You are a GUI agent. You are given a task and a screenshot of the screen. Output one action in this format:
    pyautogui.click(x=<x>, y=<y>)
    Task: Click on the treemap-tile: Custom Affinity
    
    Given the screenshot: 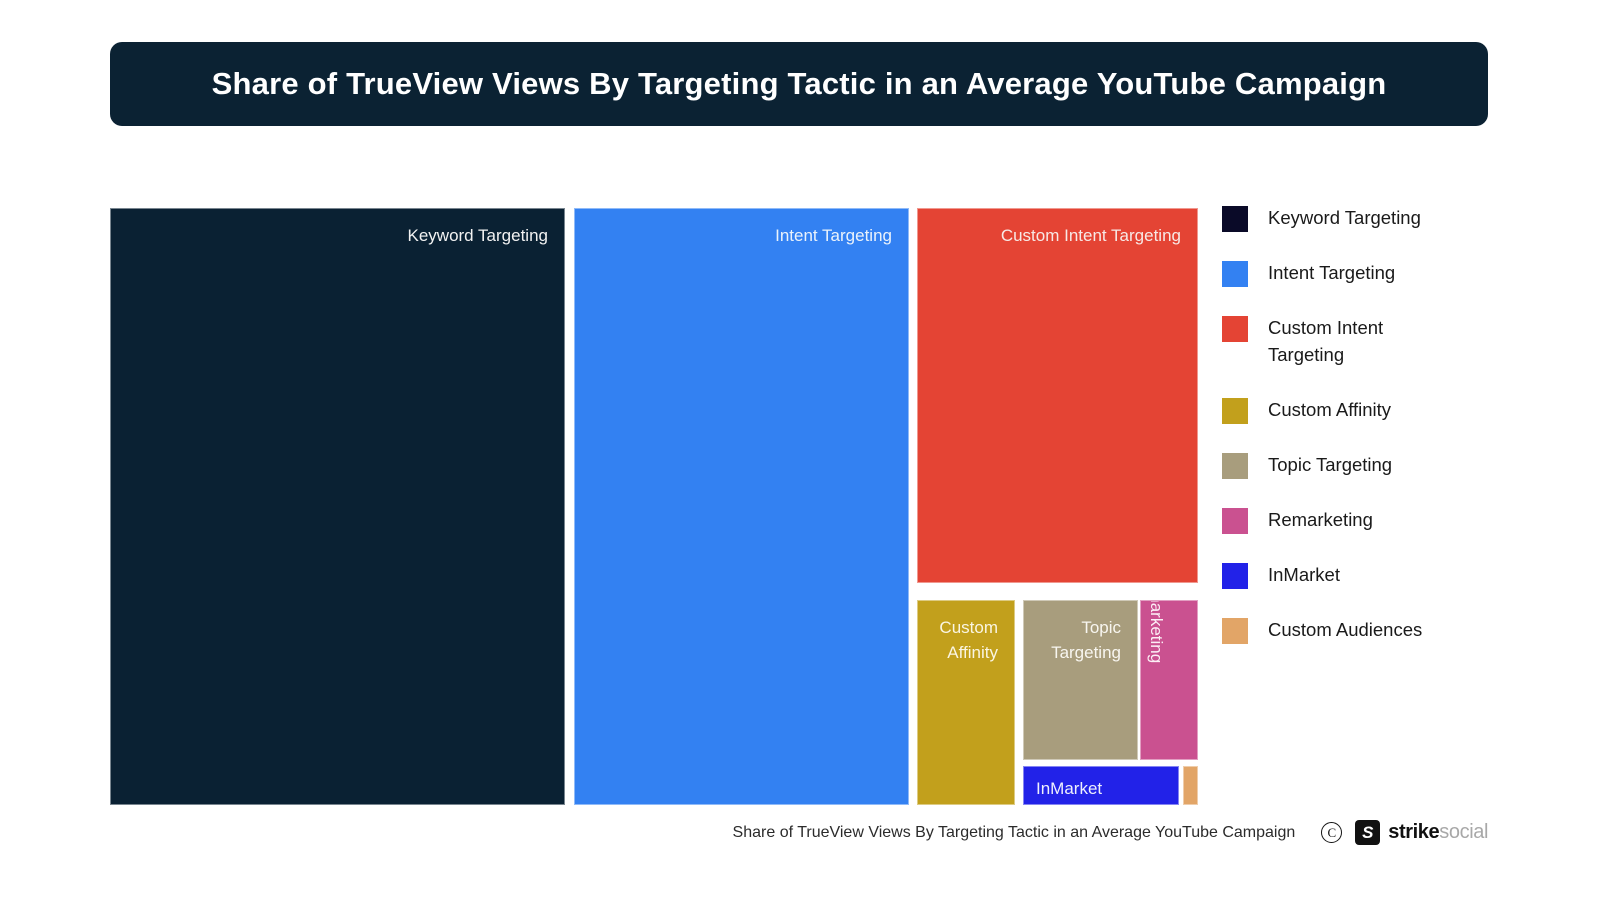 What is the action you would take?
    pyautogui.click(x=966, y=702)
    